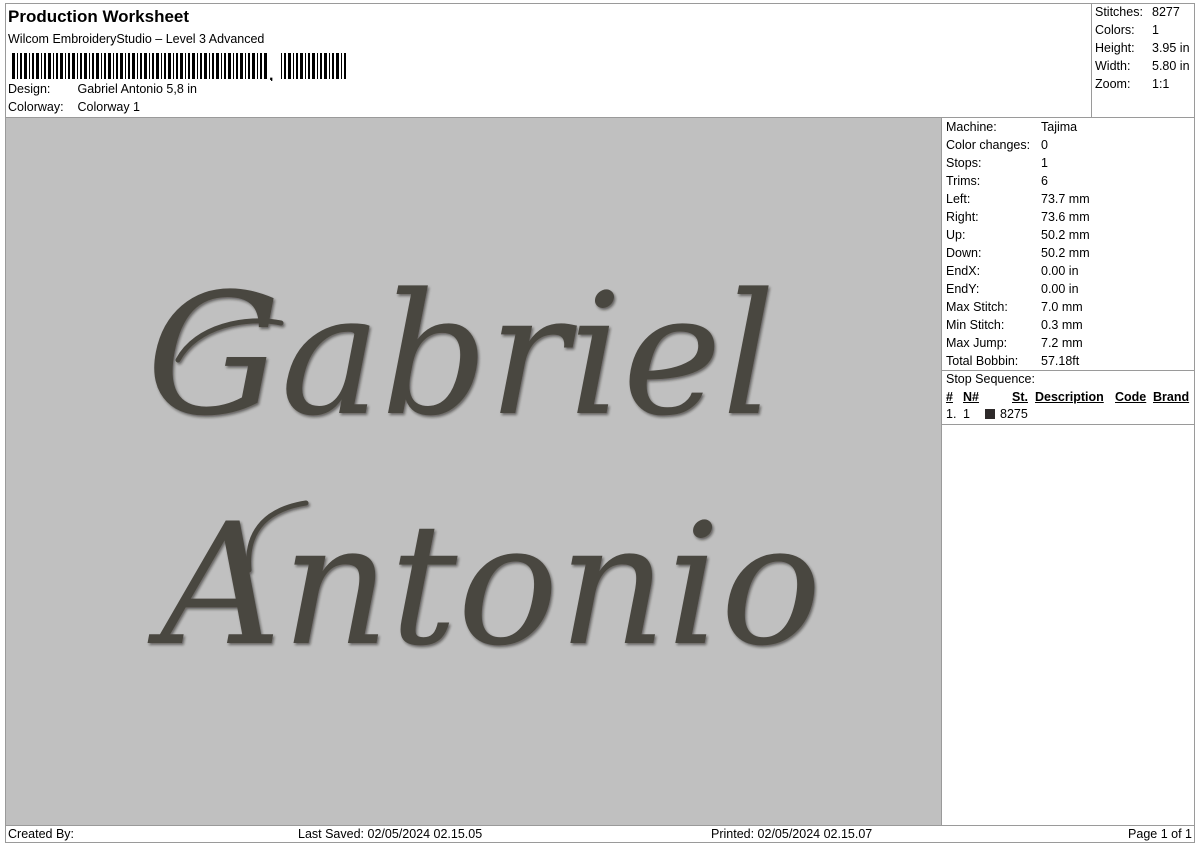 This screenshot has height=848, width=1200. Describe the element at coordinates (1115, 30) in the screenshot. I see `summary-label: Colors:` at that location.